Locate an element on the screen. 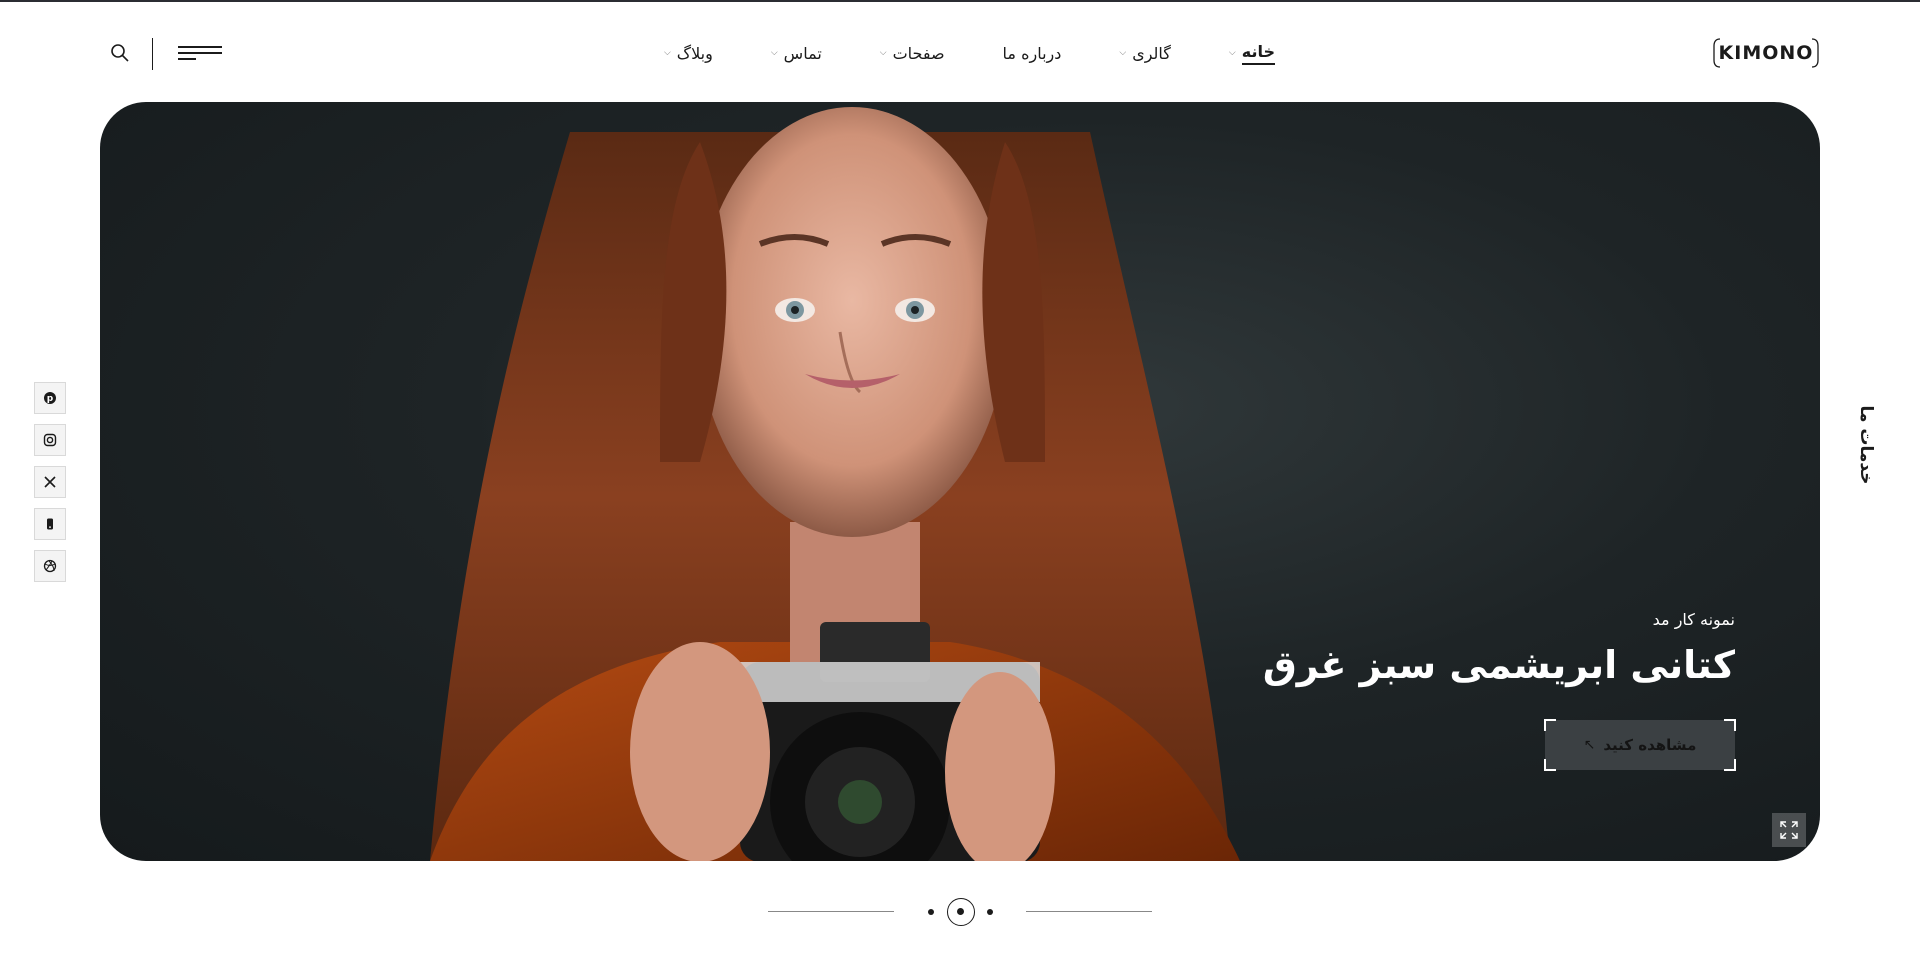  nav-label: تماس is located at coordinates (802, 53).